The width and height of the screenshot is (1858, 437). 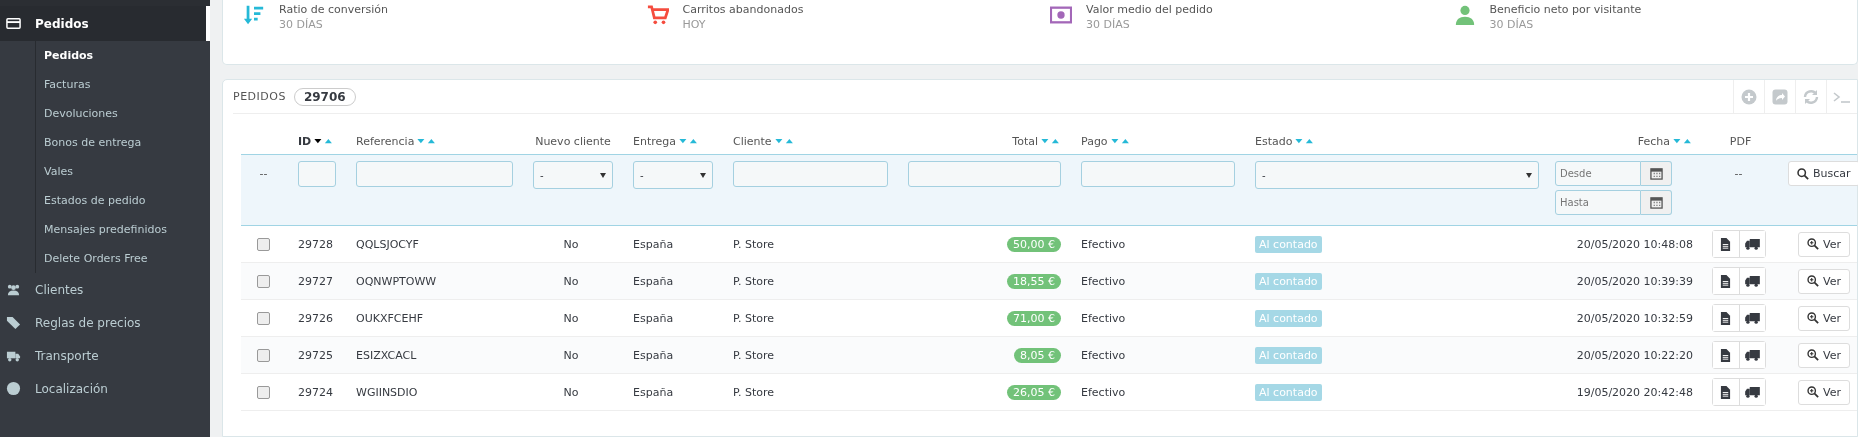 What do you see at coordinates (1158, 174) in the screenshot?
I see `payment-filter-field` at bounding box center [1158, 174].